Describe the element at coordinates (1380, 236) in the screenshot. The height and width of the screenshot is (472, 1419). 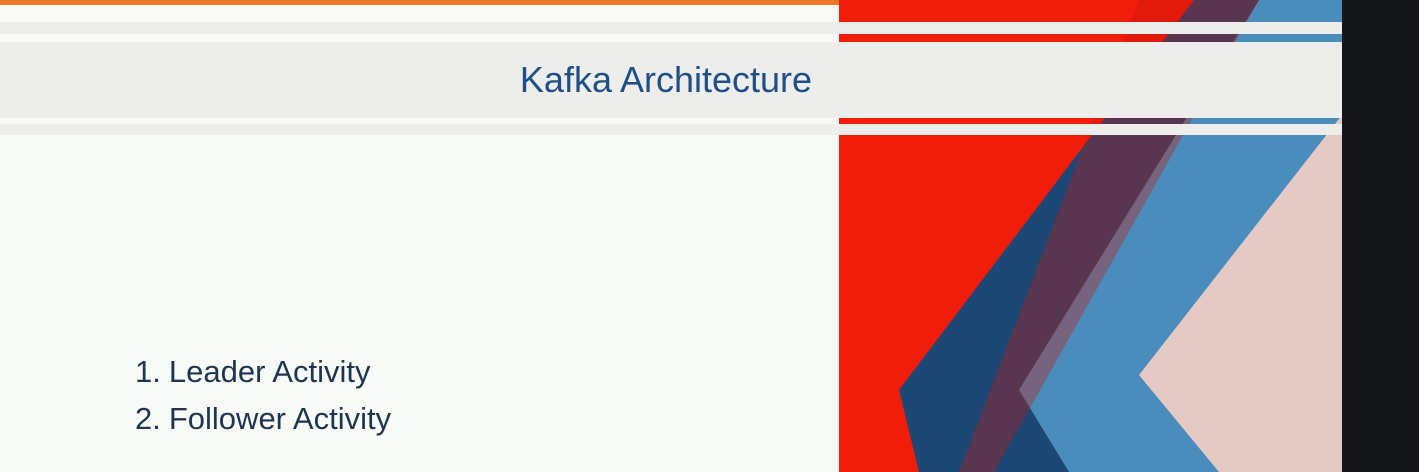
I see `dark-side-panel` at that location.